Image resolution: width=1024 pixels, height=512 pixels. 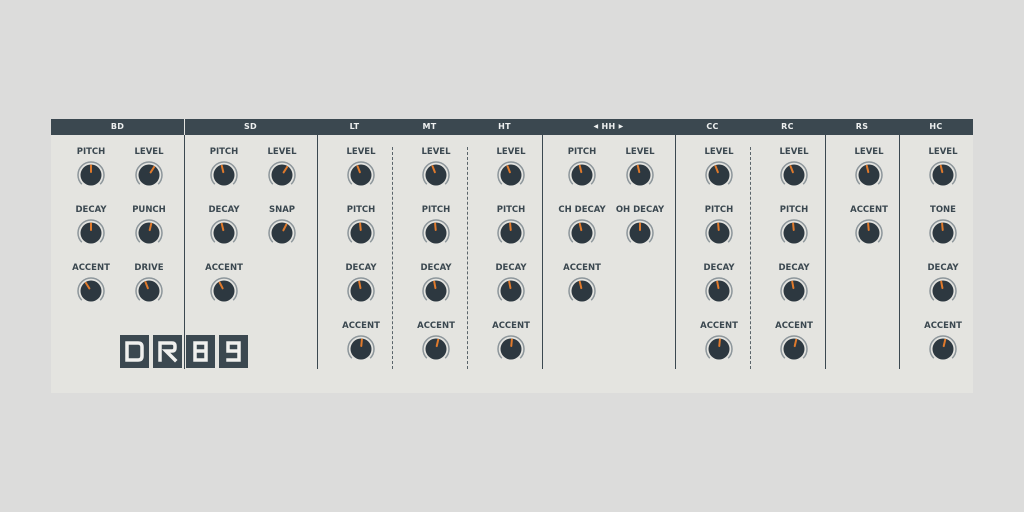 I want to click on knob-cc-accent: ACCENT, so click(x=719, y=346).